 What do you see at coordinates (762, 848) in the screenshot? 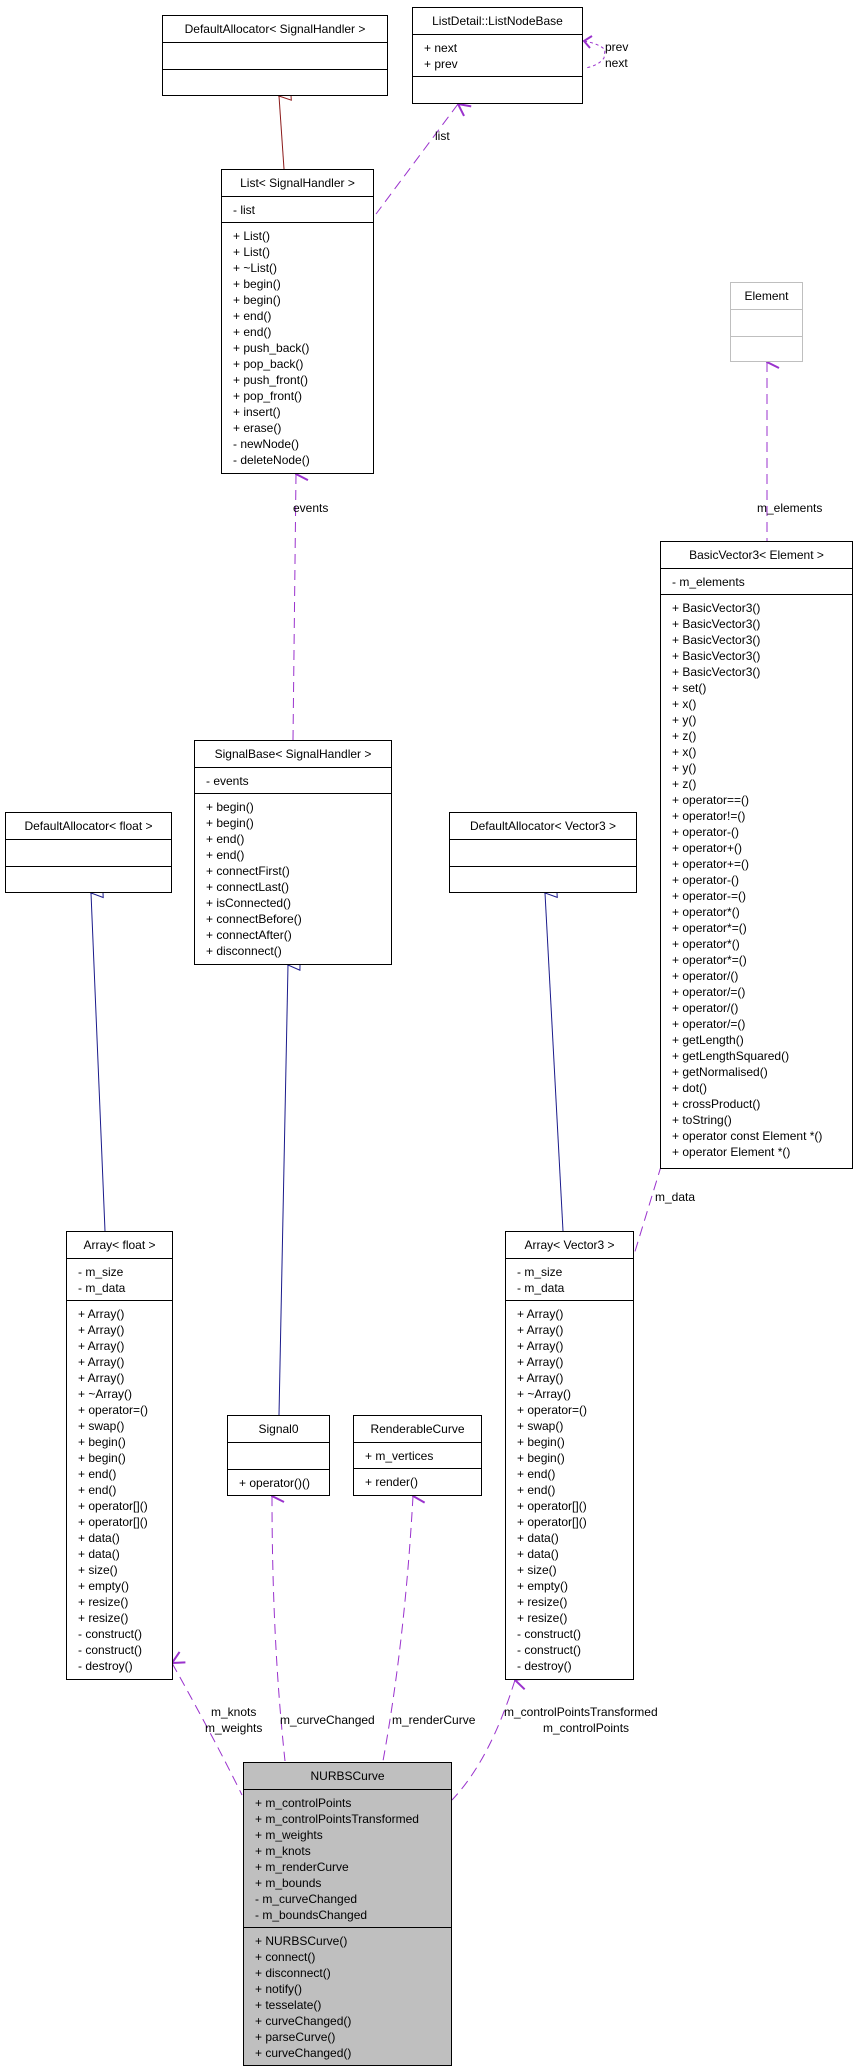
I see `class-method: + operator+()` at bounding box center [762, 848].